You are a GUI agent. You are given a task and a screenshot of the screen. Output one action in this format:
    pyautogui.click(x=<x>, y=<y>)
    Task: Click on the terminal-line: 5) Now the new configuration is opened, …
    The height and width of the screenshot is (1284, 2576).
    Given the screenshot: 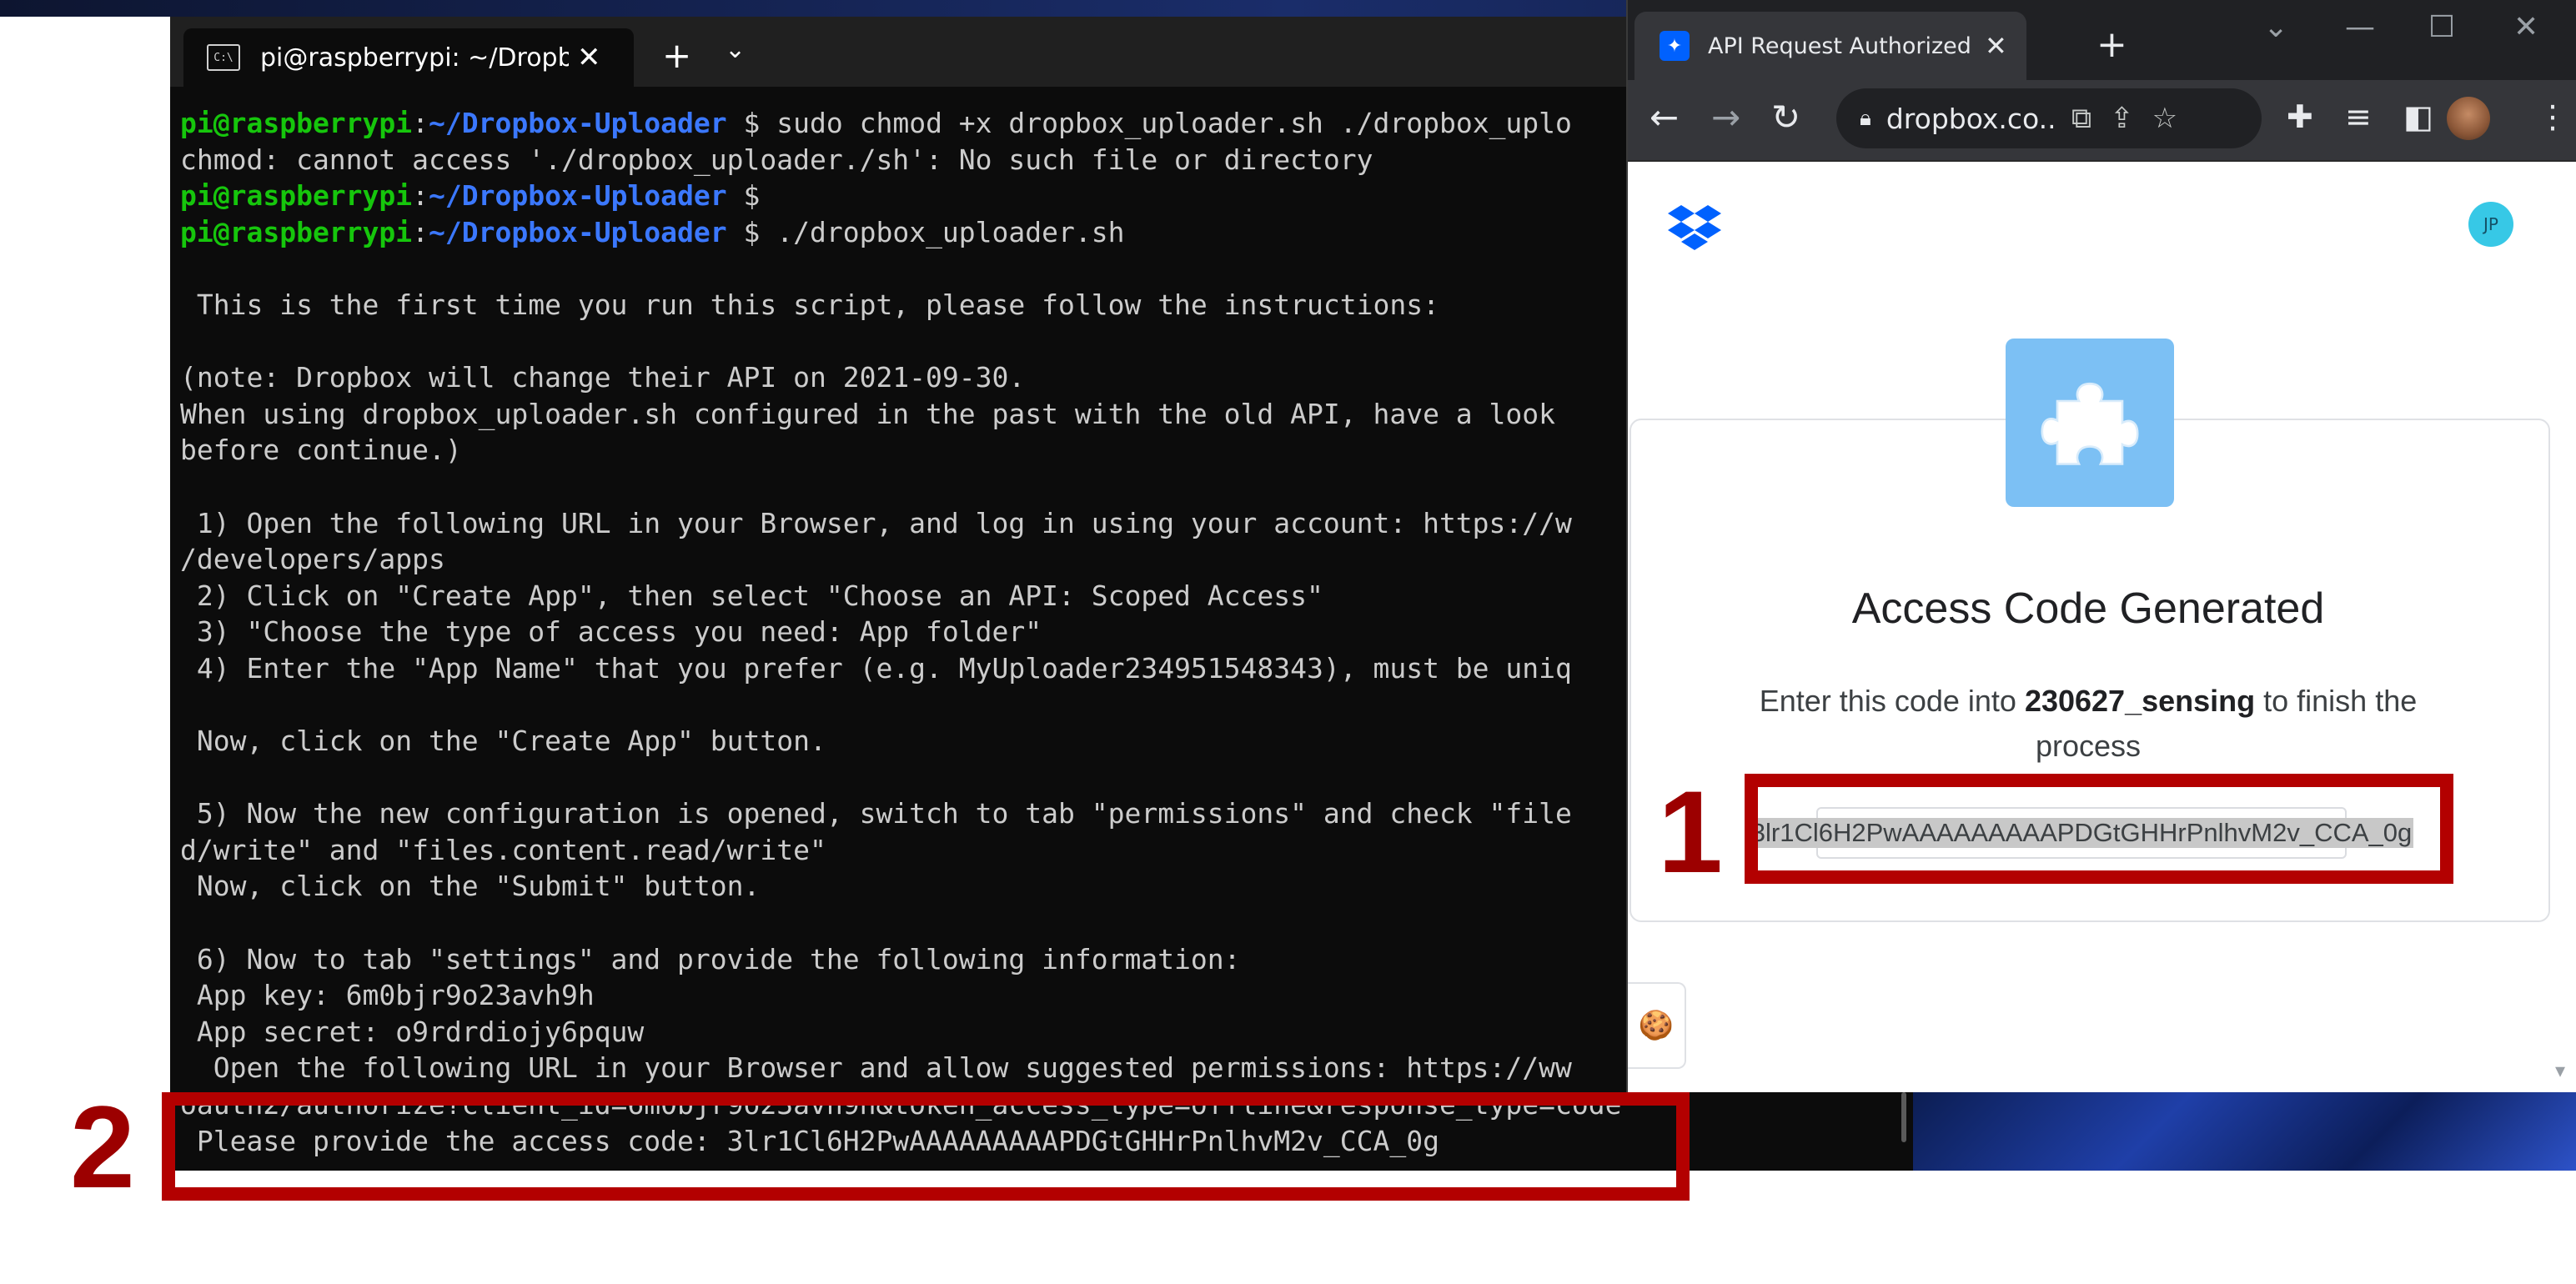 What is the action you would take?
    pyautogui.click(x=876, y=813)
    